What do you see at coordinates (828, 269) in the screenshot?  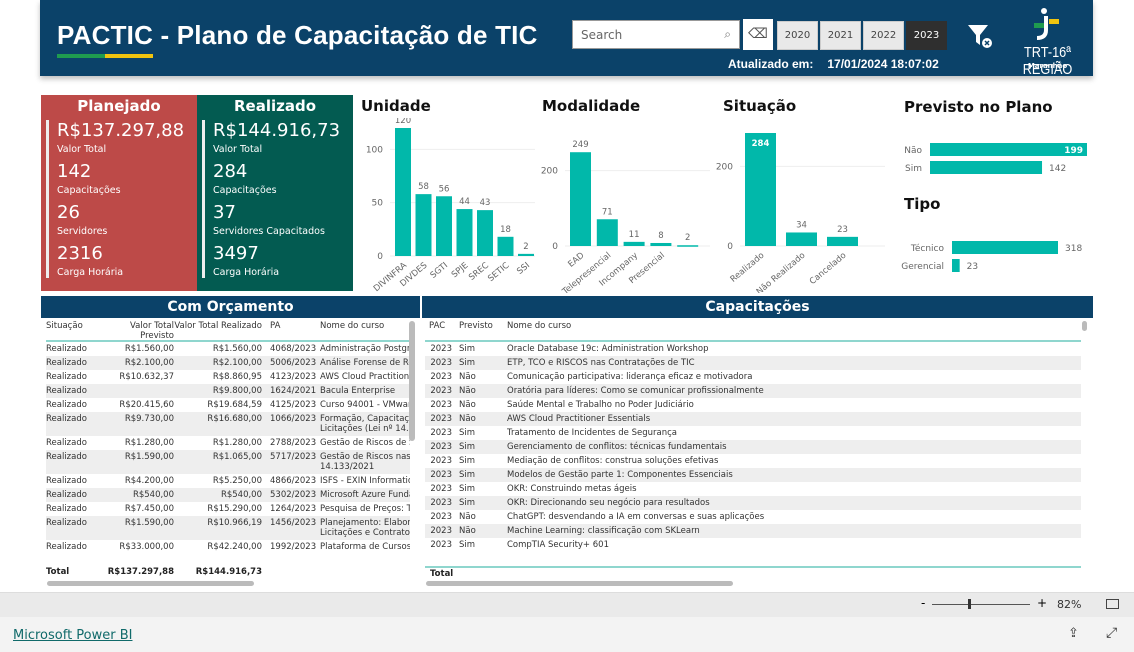 I see `x-tick-label: Cancelado` at bounding box center [828, 269].